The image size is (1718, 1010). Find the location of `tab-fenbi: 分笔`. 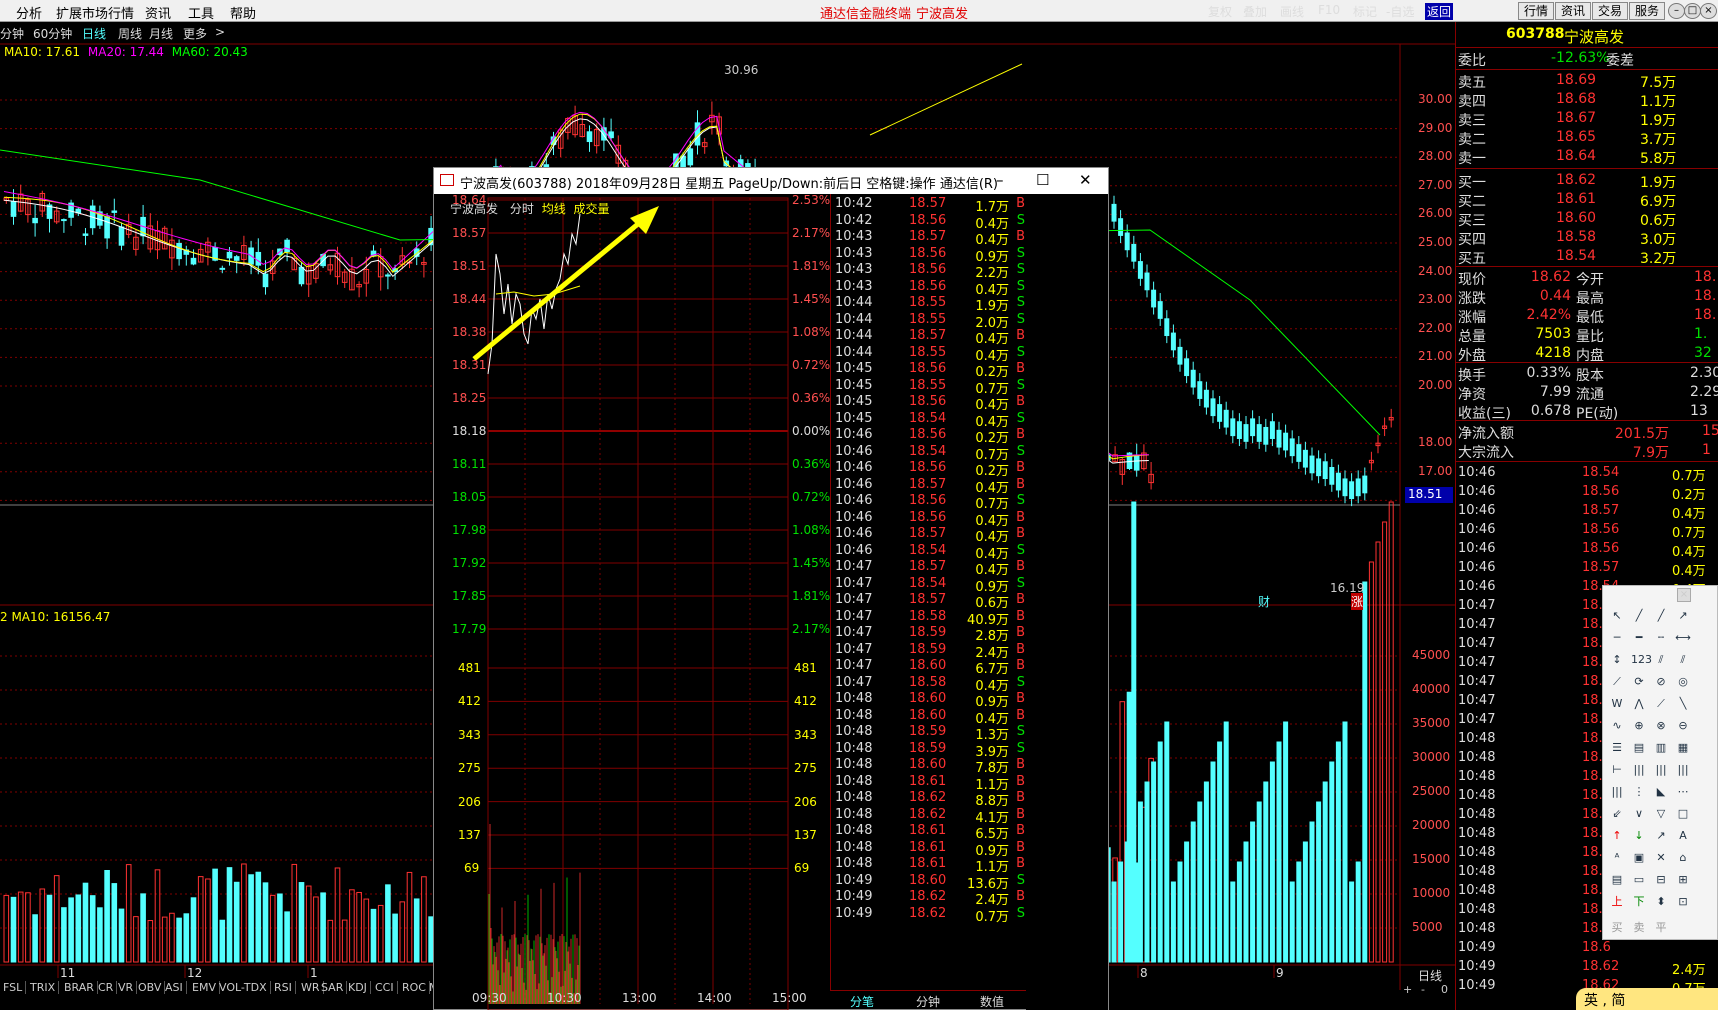

tab-fenbi: 分笔 is located at coordinates (862, 1001).